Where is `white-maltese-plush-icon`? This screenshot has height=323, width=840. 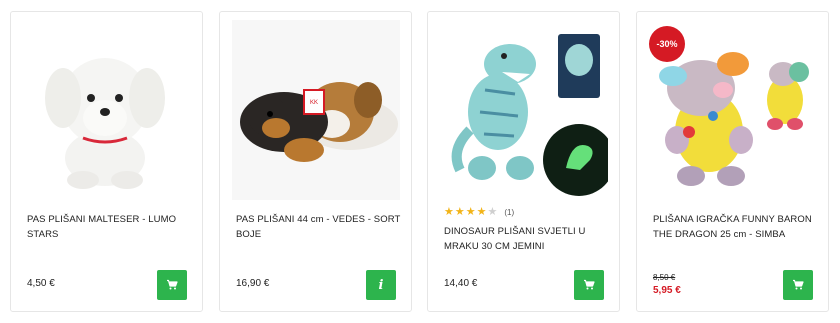
white-maltese-plush-icon is located at coordinates (105, 123).